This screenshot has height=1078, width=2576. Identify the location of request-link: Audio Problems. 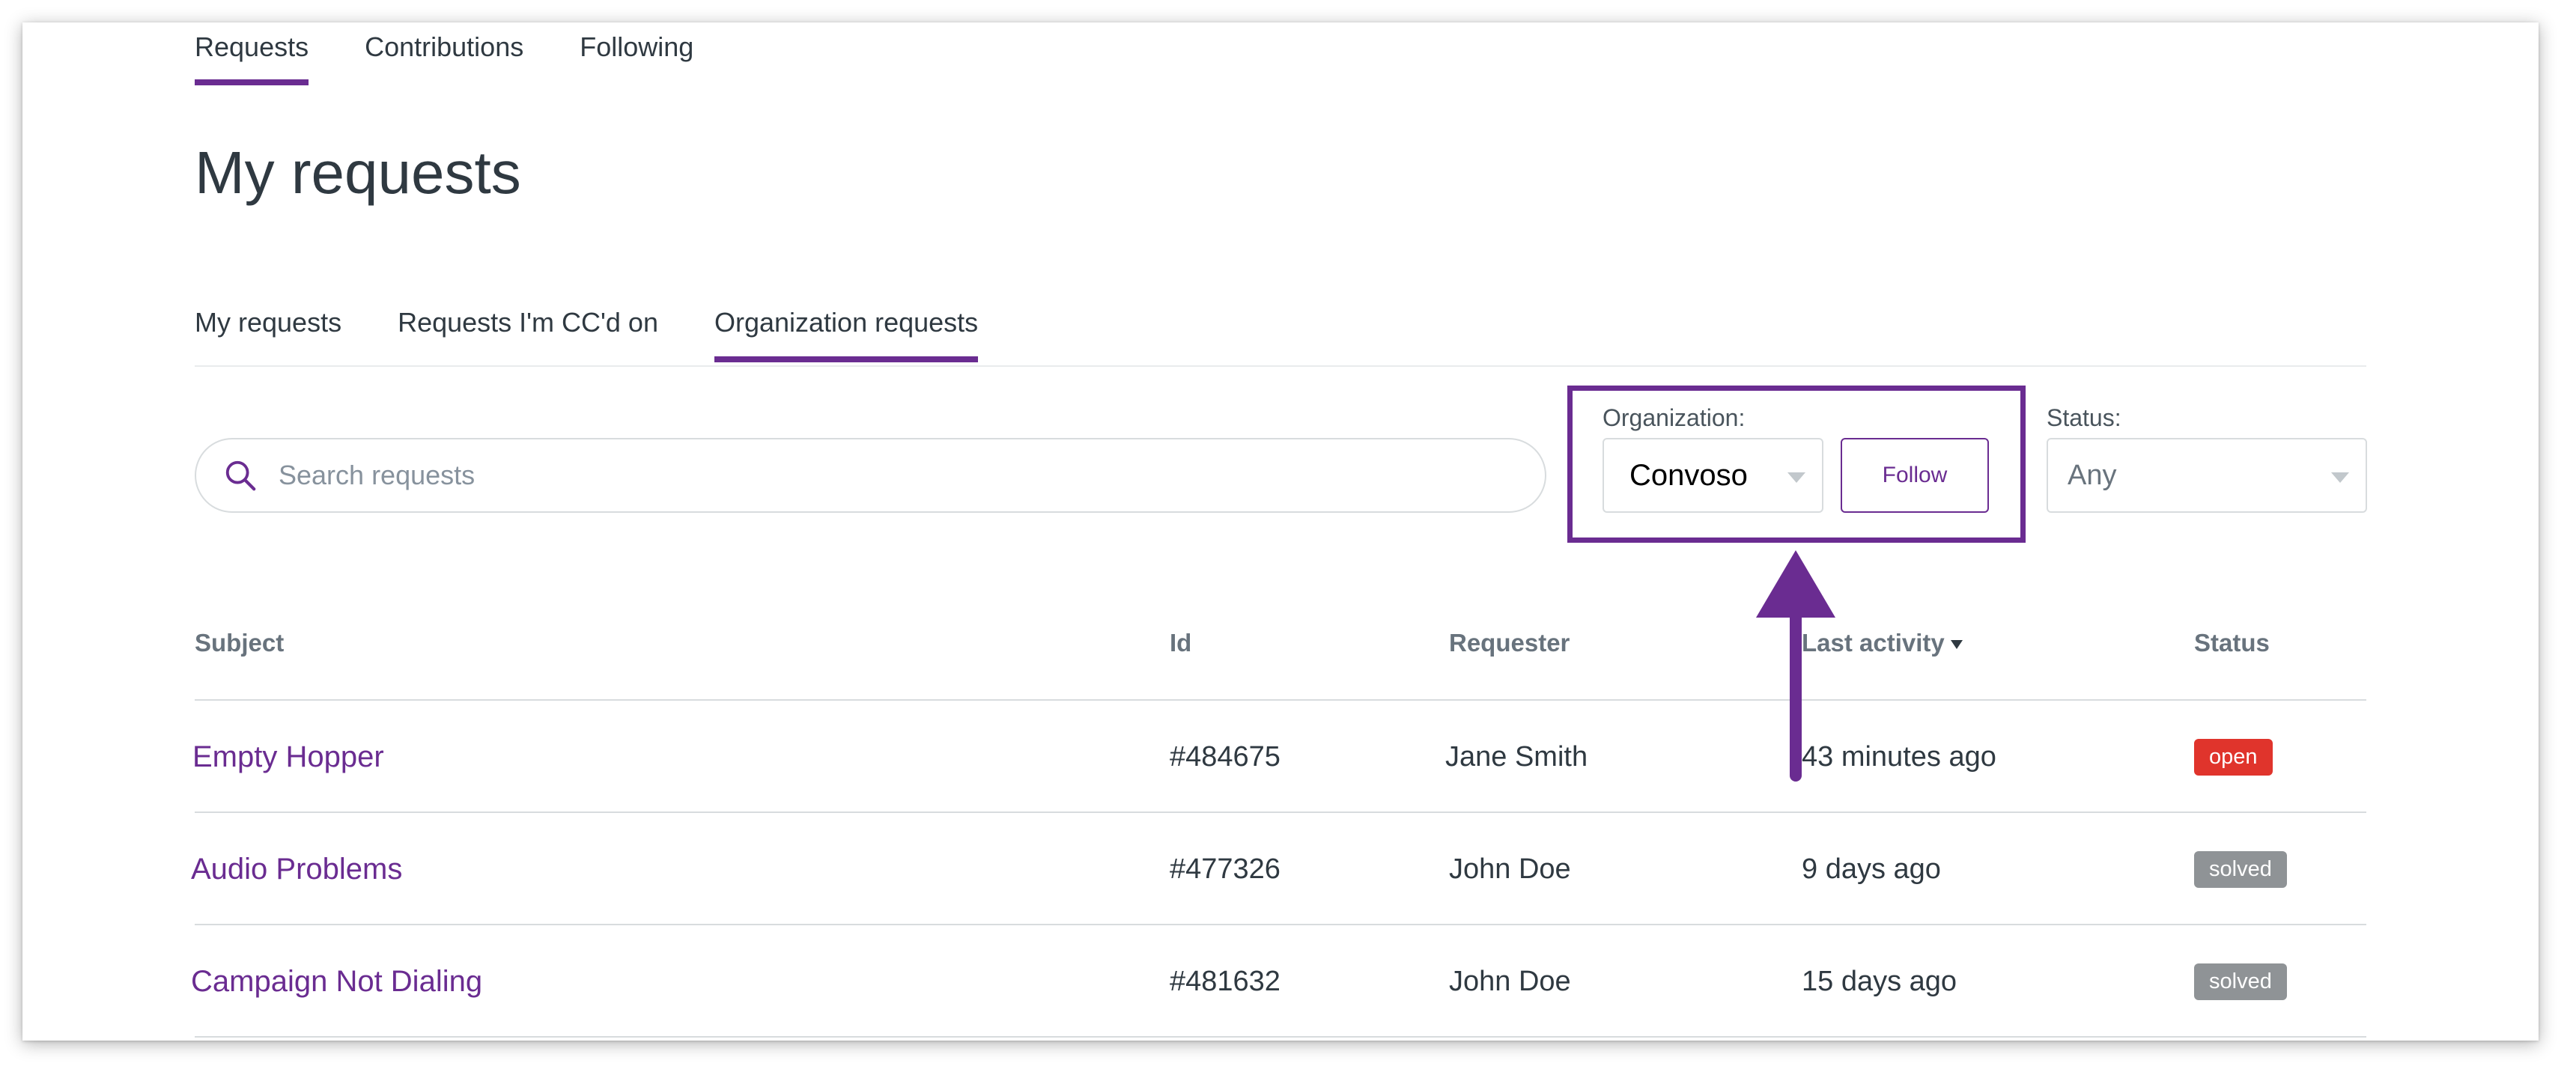
(296, 869).